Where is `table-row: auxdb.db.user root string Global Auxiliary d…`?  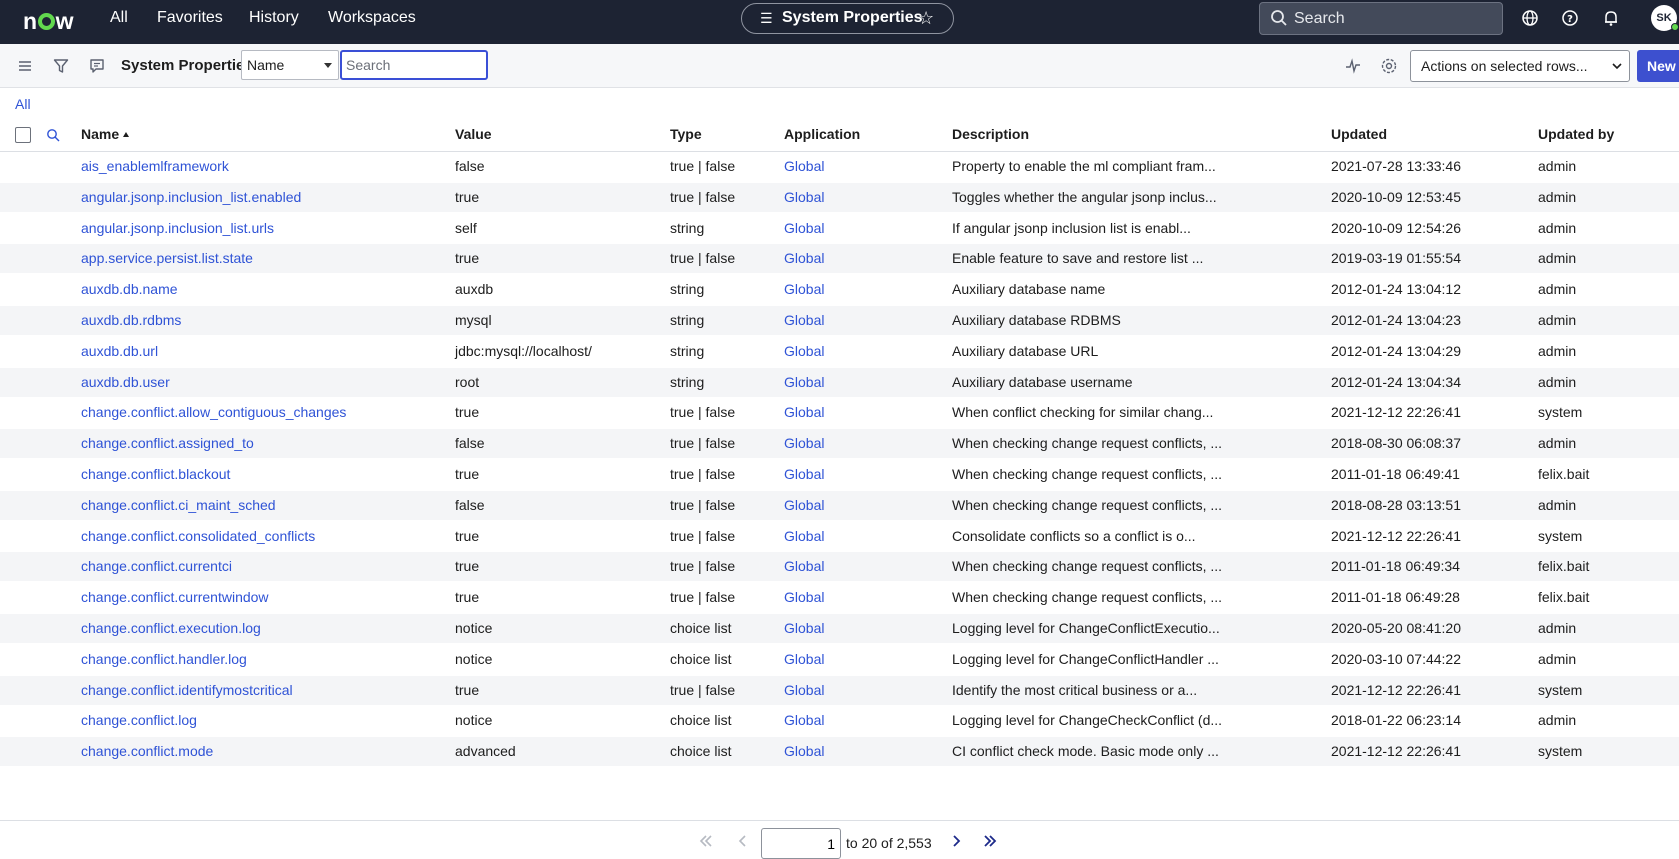 table-row: auxdb.db.user root string Global Auxiliary d… is located at coordinates (839, 382).